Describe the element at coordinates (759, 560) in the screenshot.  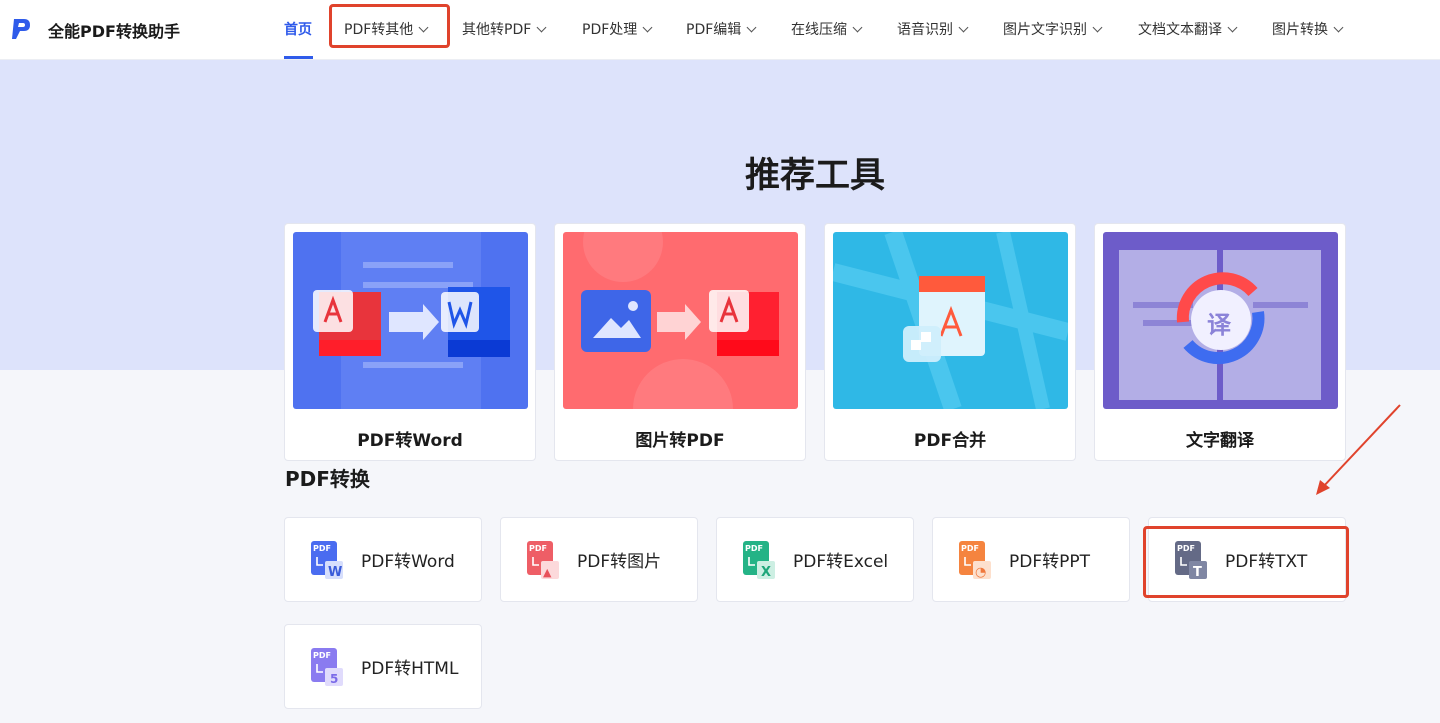
I see `pdf-excel-icon: PDF X` at that location.